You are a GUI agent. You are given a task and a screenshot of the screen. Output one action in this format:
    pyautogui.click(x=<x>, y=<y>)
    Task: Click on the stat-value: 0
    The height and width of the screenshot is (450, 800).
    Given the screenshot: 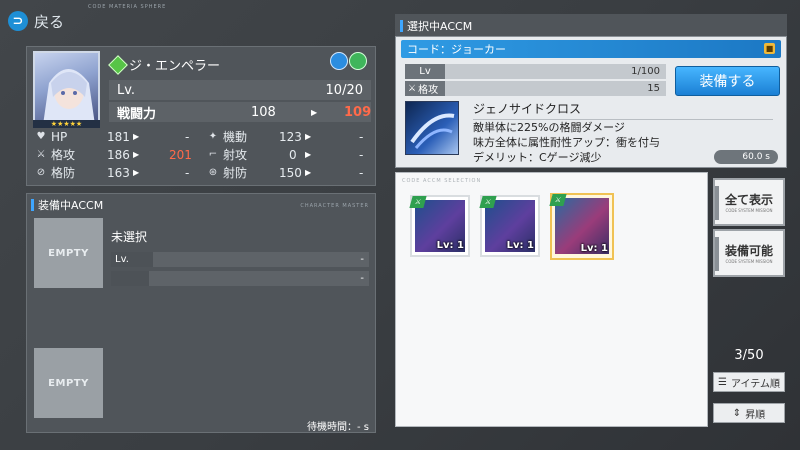 What is the action you would take?
    pyautogui.click(x=293, y=154)
    